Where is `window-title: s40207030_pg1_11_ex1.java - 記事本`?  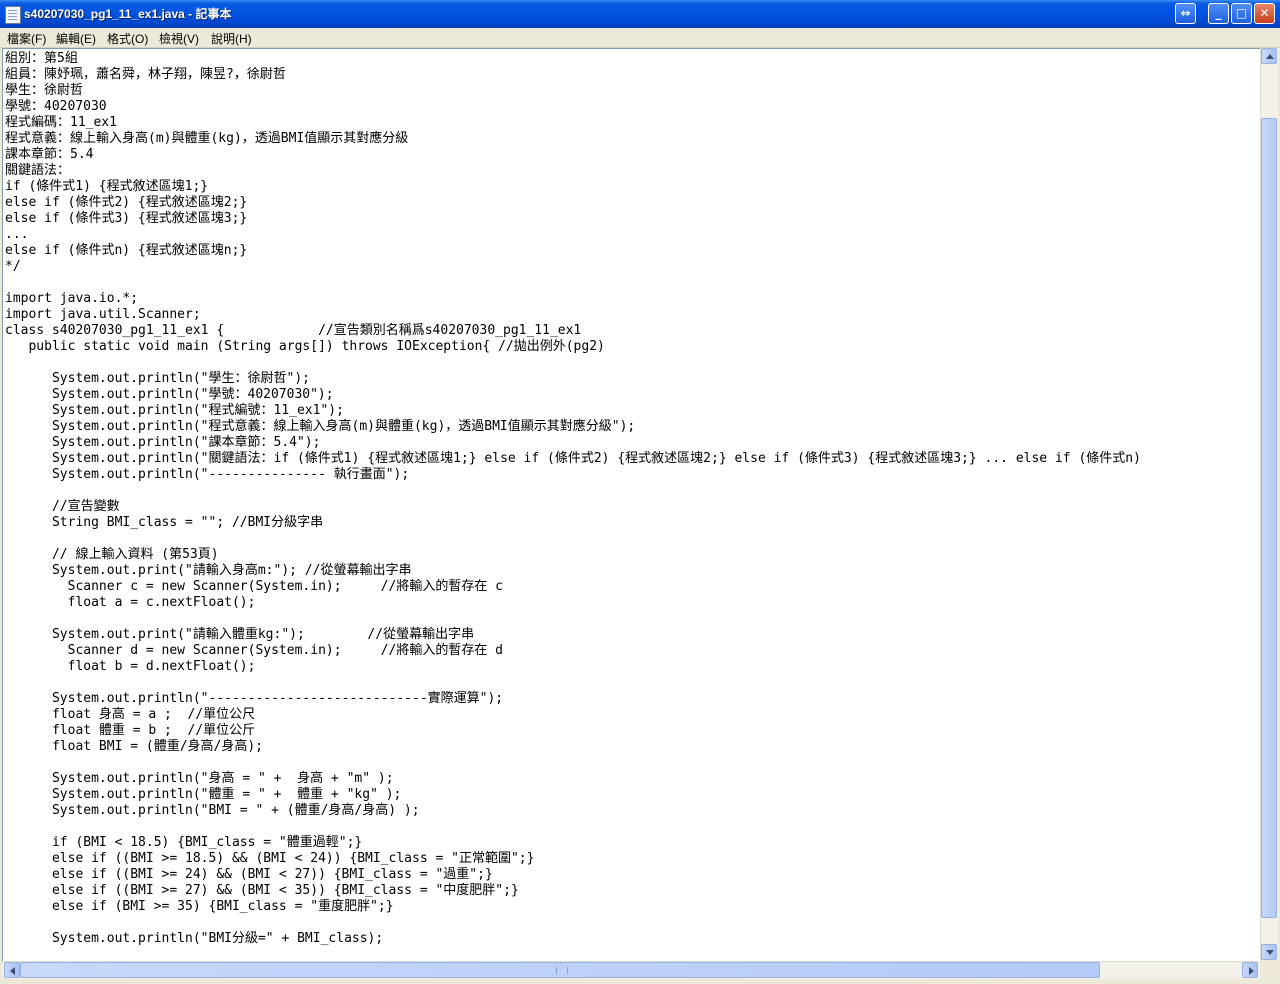 window-title: s40207030_pg1_11_ex1.java - 記事本 is located at coordinates (128, 14).